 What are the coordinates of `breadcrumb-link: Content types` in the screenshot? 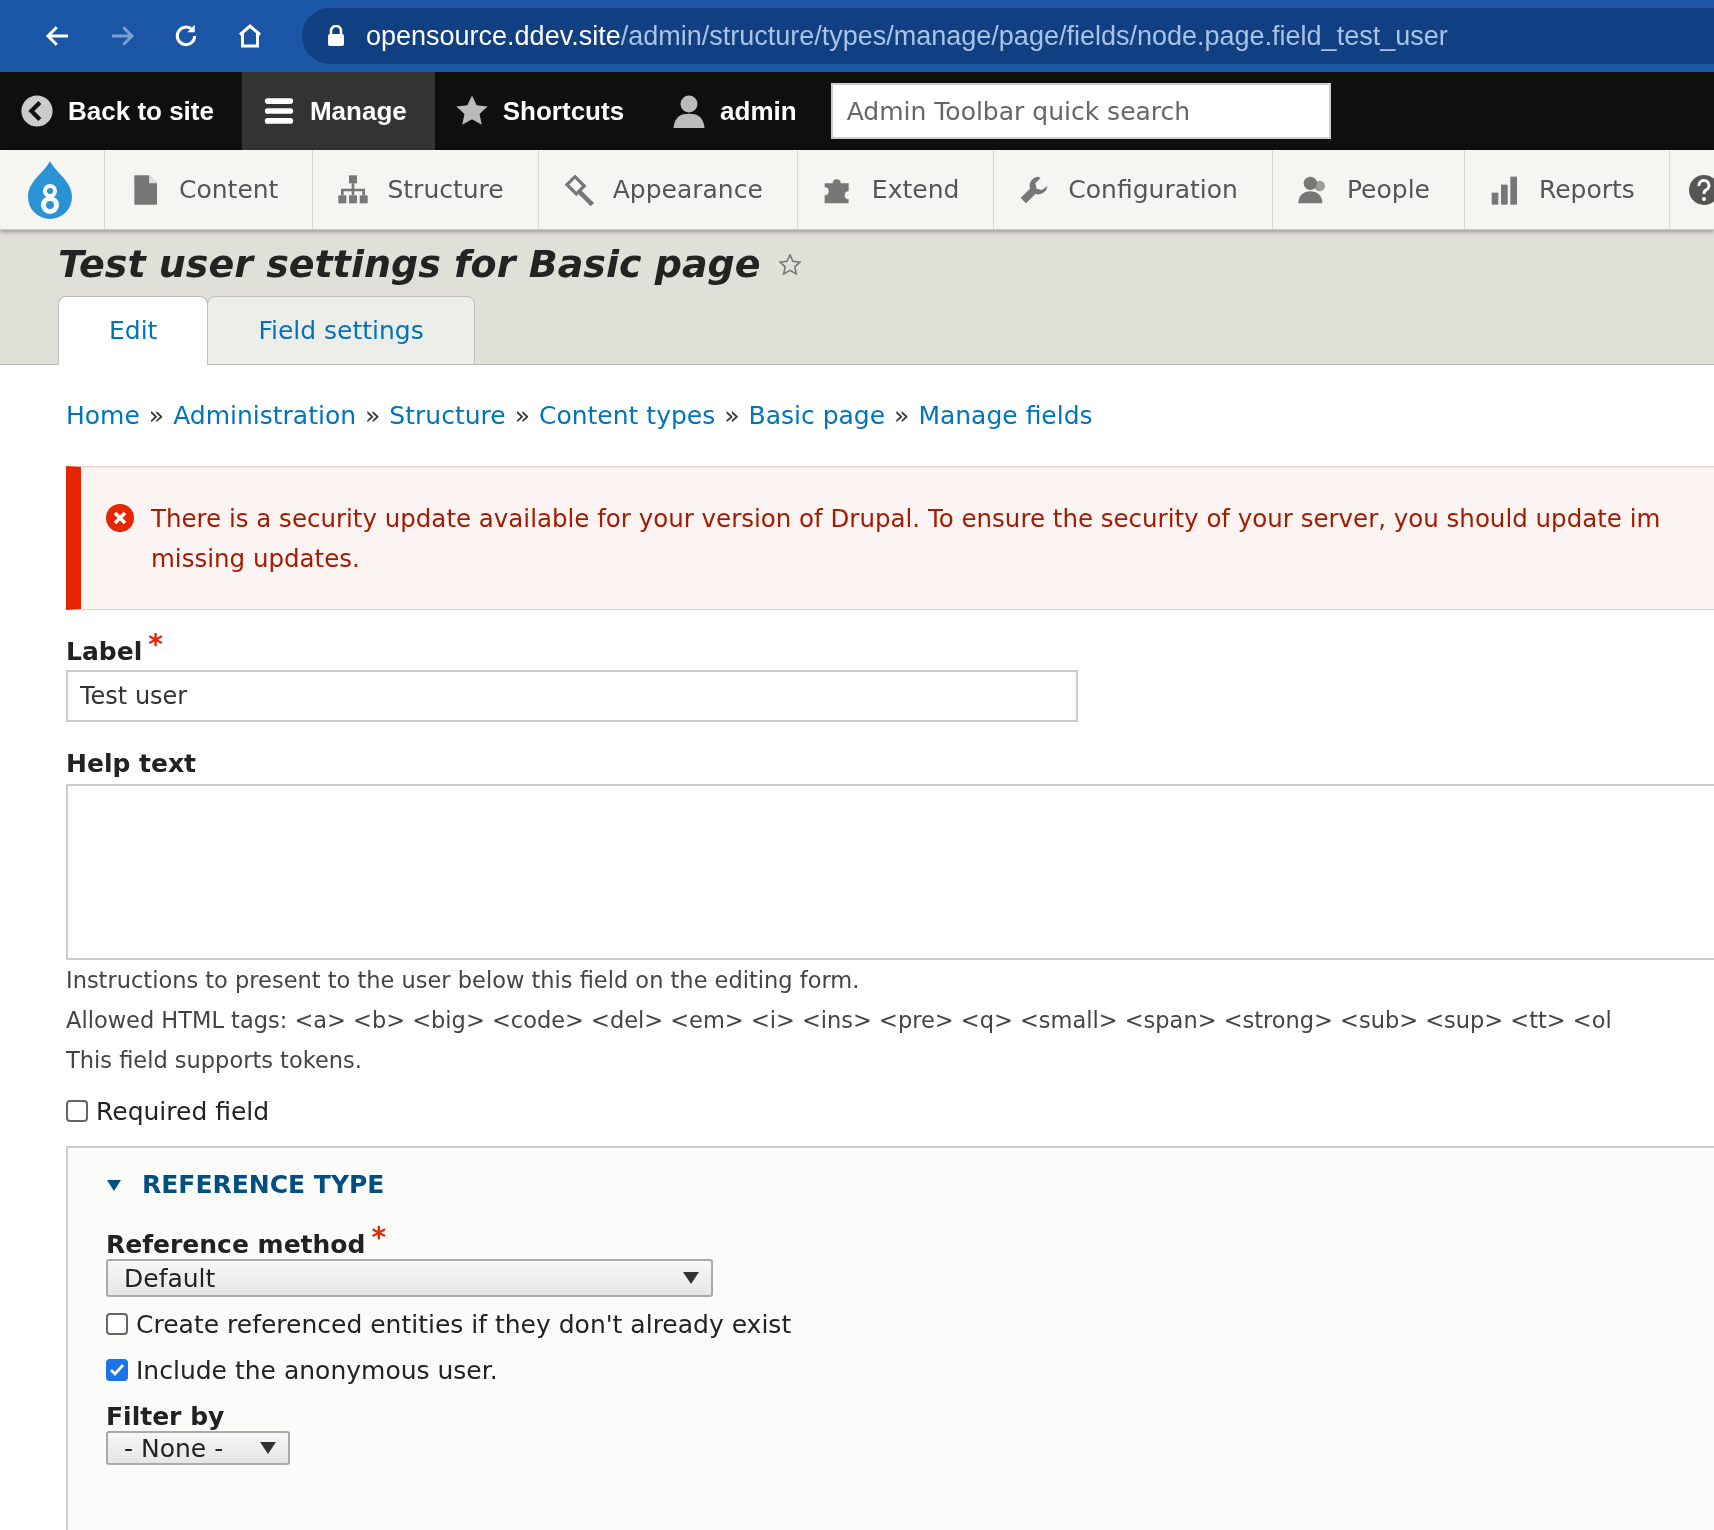 It's located at (627, 415).